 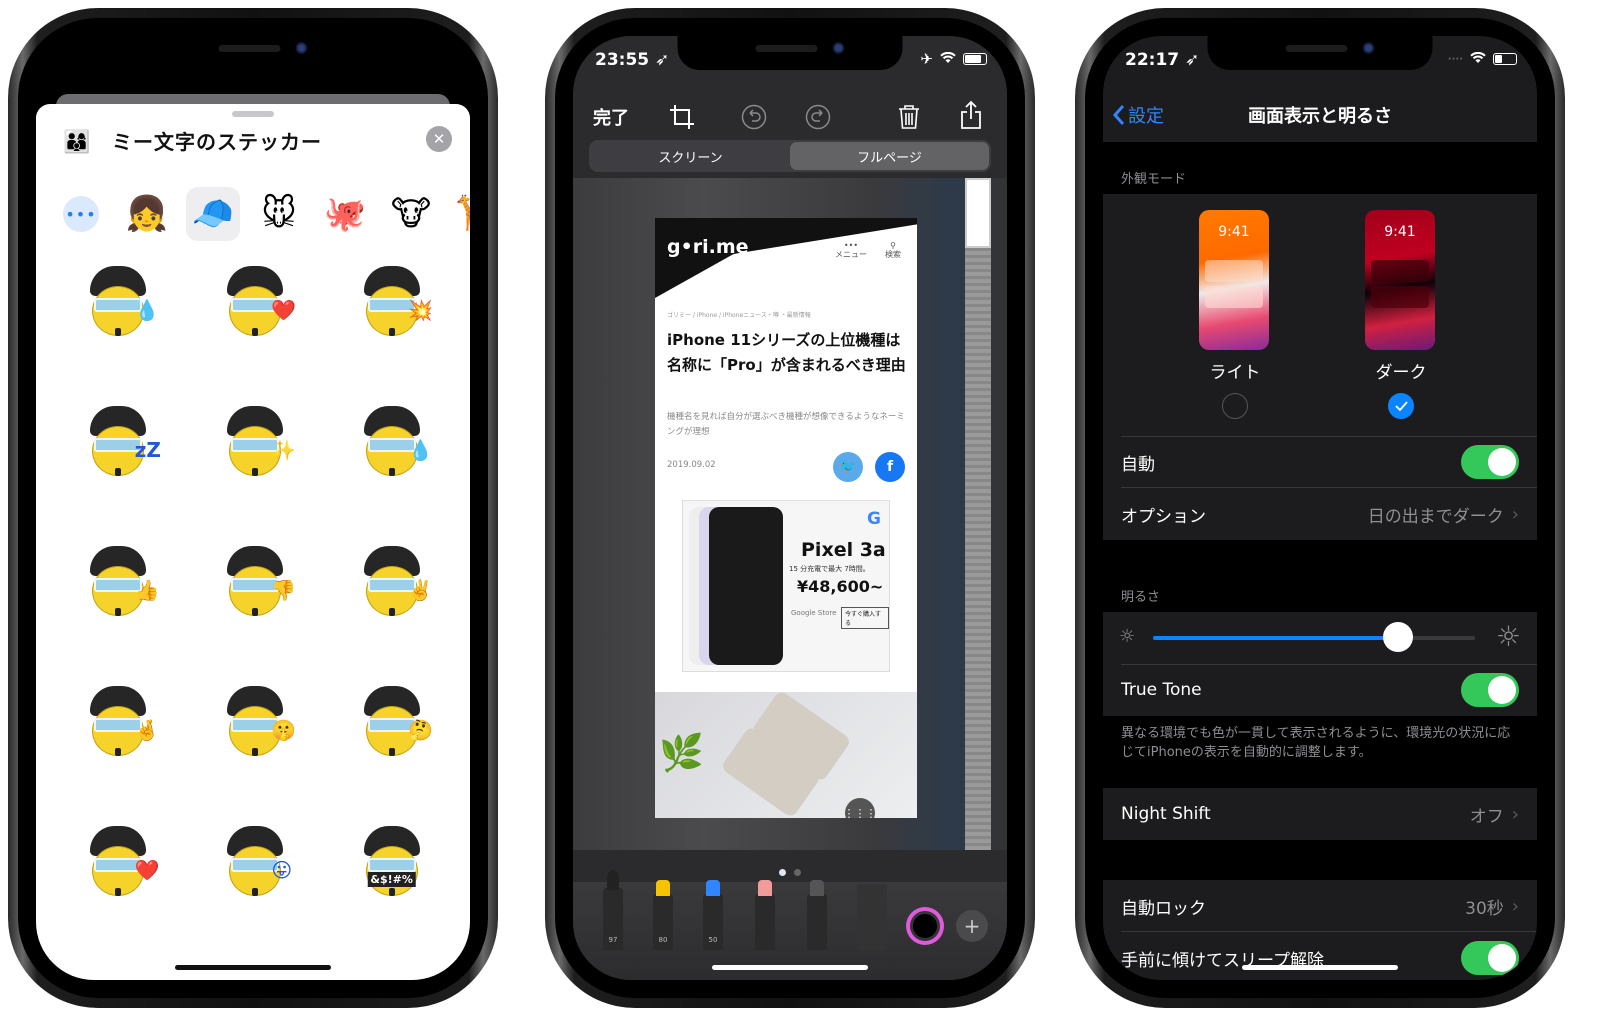 I want to click on mode-light-radio, so click(x=1235, y=406).